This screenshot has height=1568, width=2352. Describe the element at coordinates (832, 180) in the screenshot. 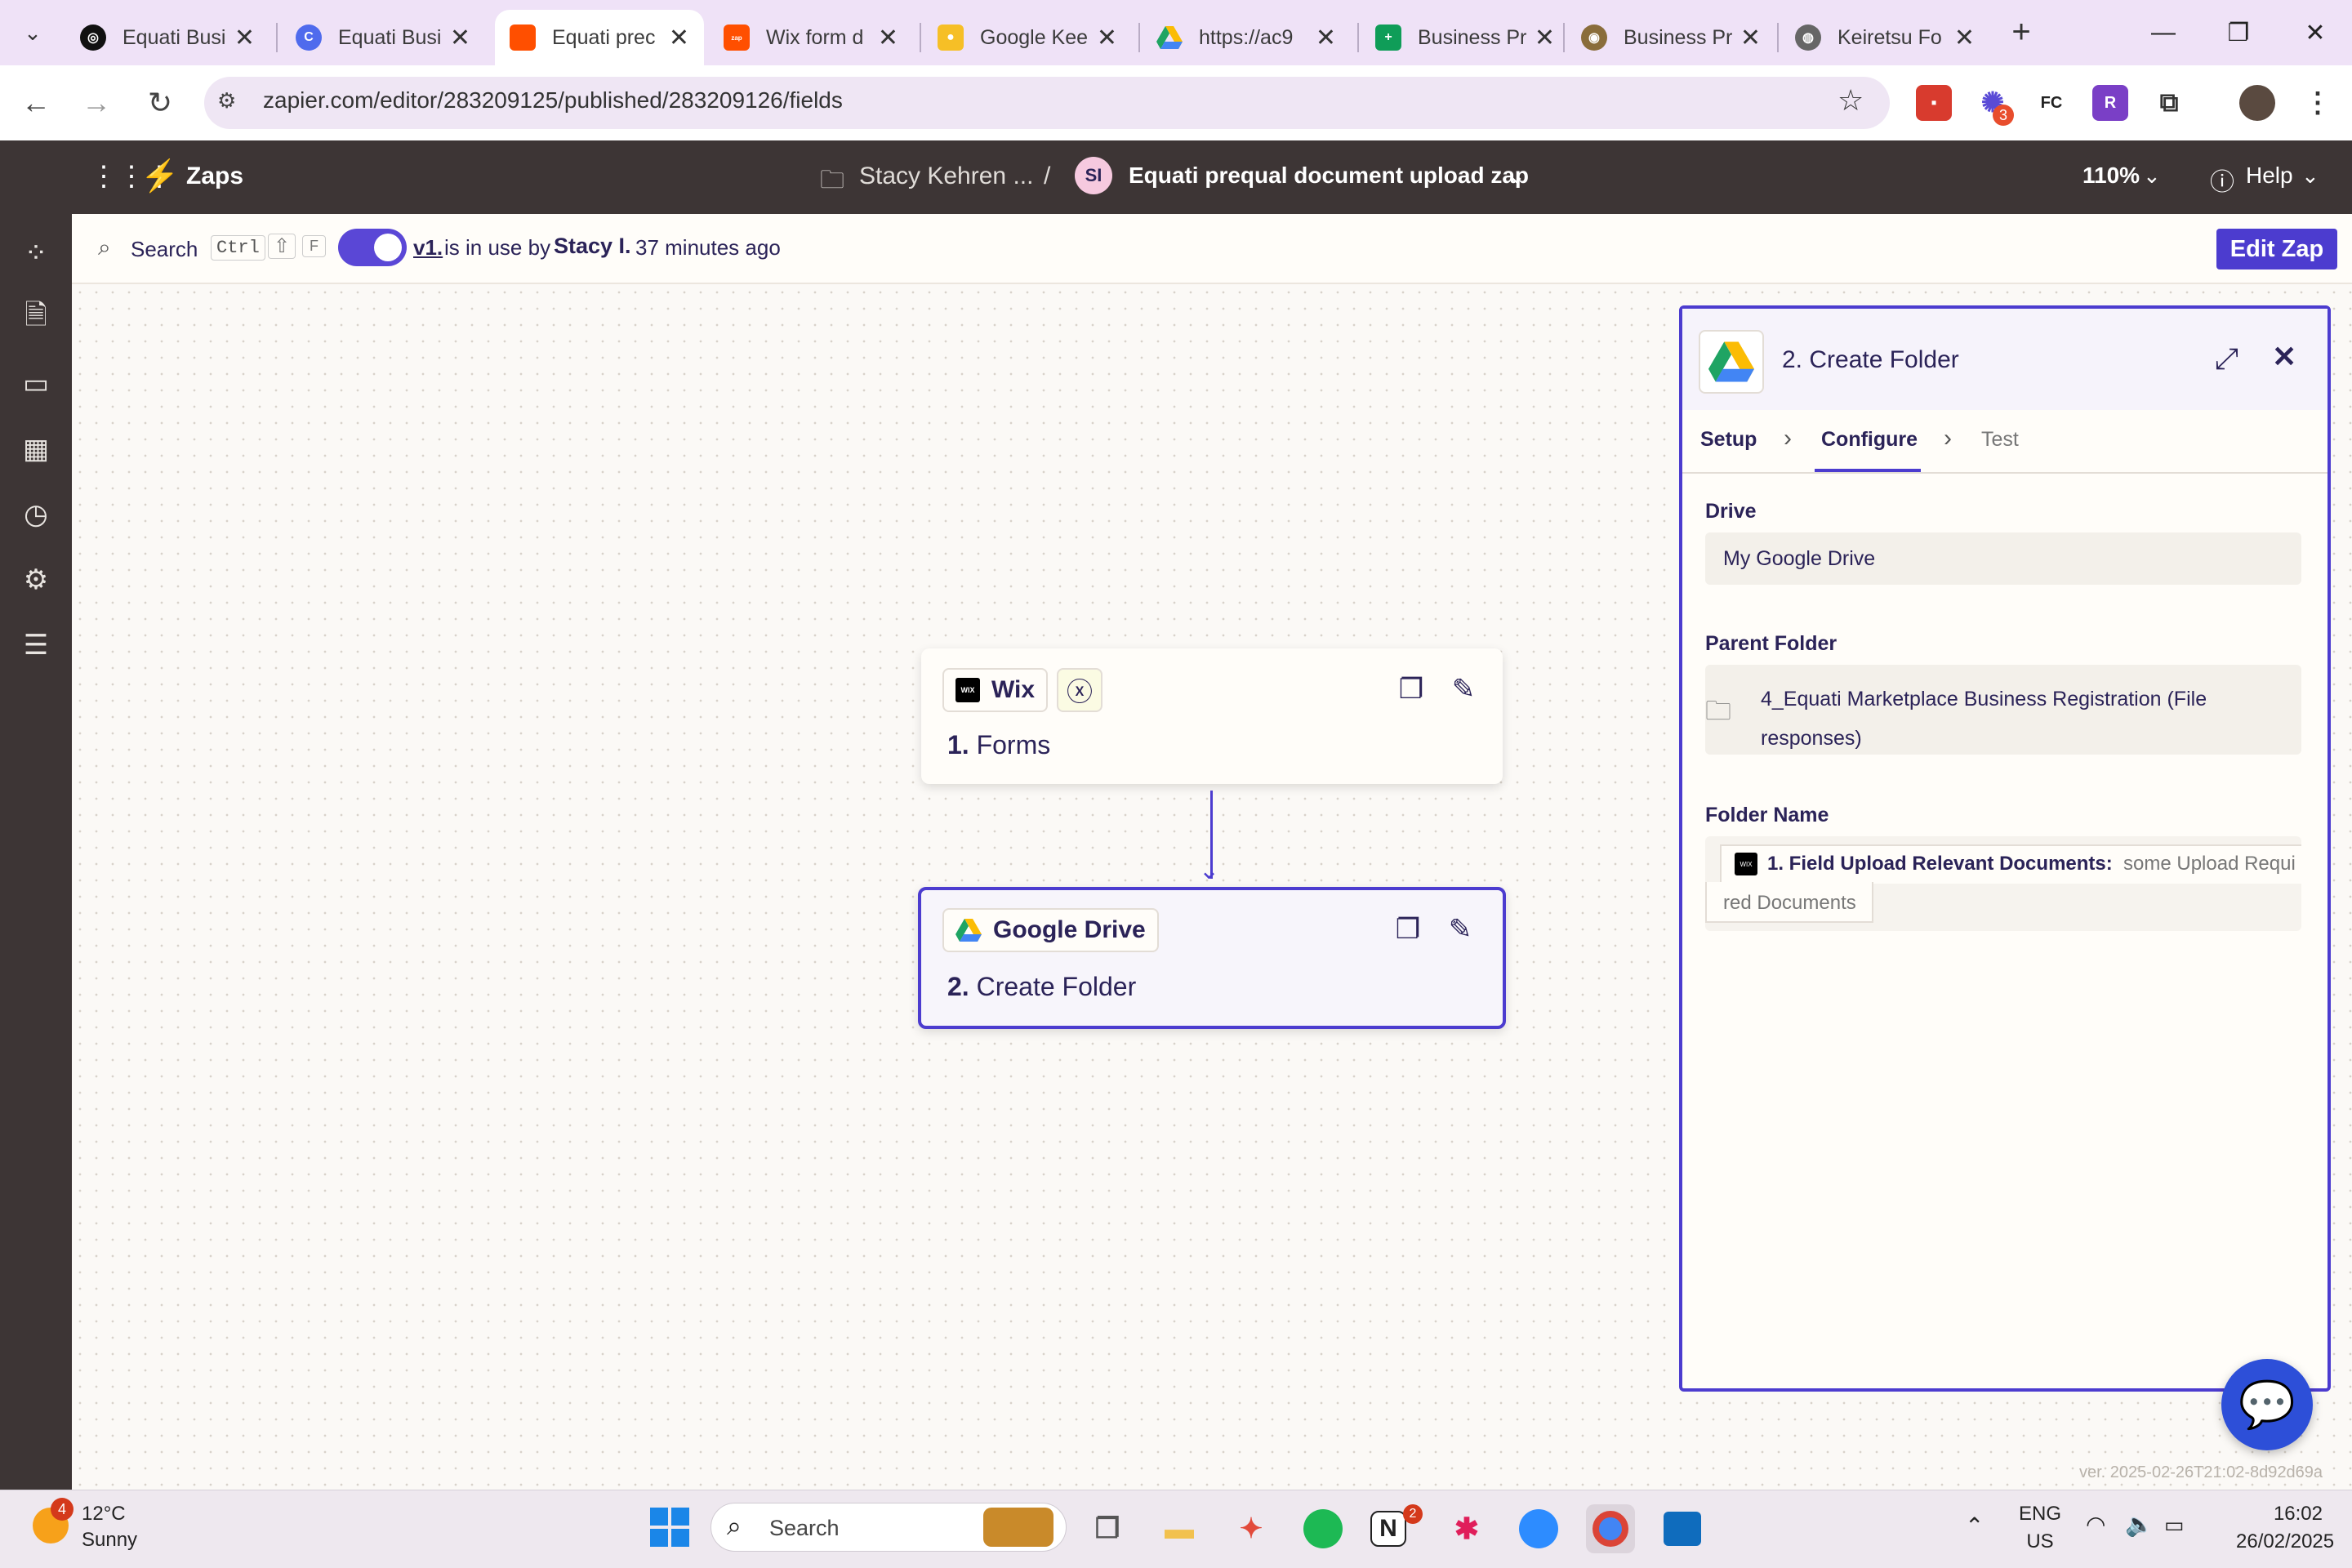

I see `folder-icon: 🗀` at that location.